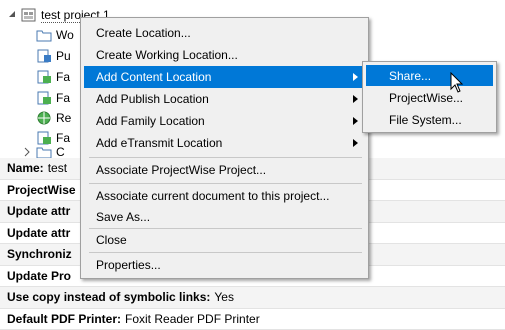  What do you see at coordinates (154, 77) in the screenshot?
I see `menu-item-label: Add Content Location` at bounding box center [154, 77].